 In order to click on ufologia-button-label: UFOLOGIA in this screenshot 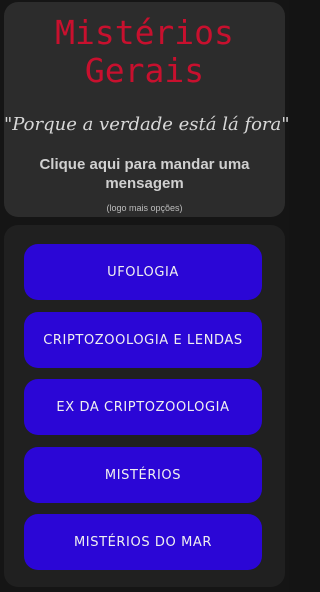, I will do `click(143, 272)`.